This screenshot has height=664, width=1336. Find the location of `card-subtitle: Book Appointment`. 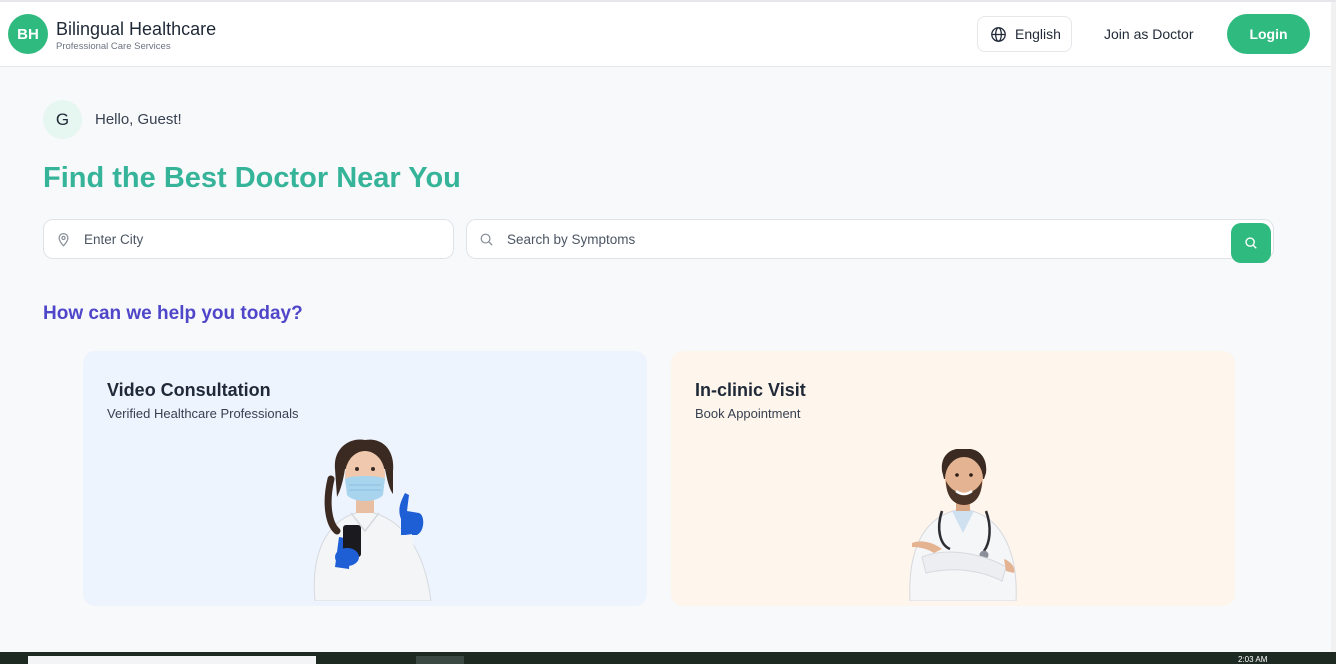

card-subtitle: Book Appointment is located at coordinates (748, 413).